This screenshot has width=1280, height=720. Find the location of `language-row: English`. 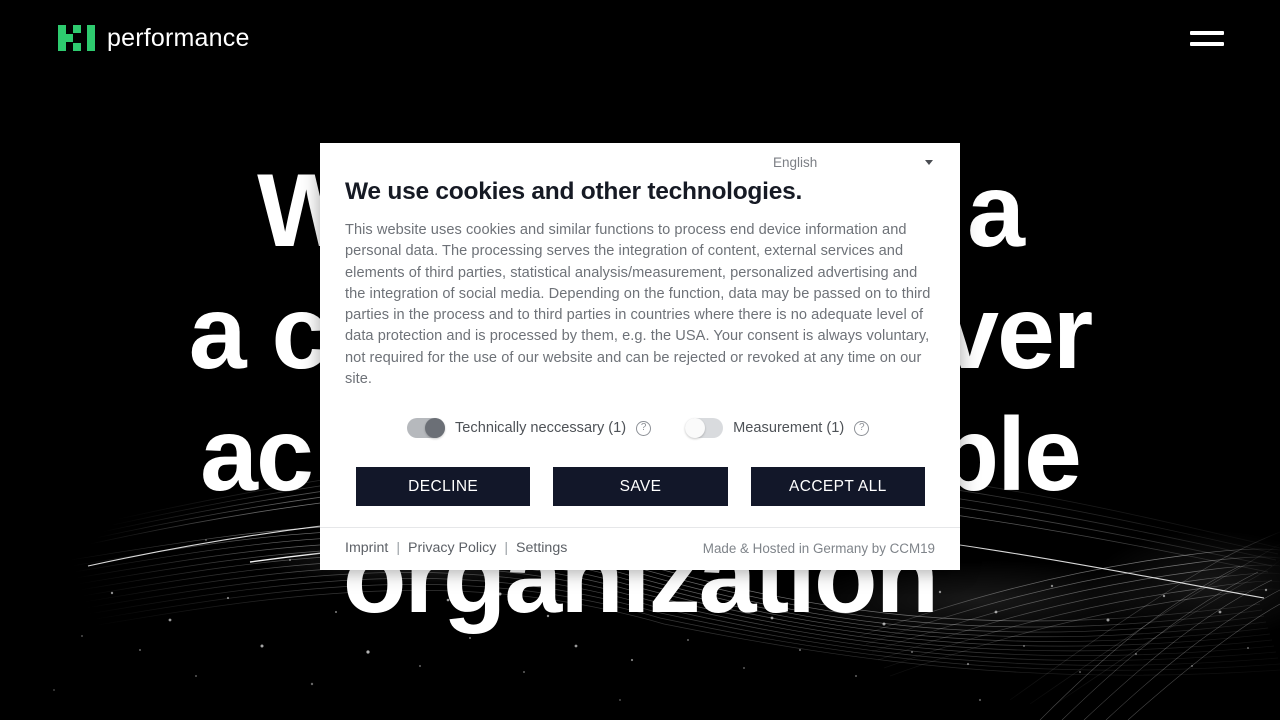

language-row: English is located at coordinates (640, 161).